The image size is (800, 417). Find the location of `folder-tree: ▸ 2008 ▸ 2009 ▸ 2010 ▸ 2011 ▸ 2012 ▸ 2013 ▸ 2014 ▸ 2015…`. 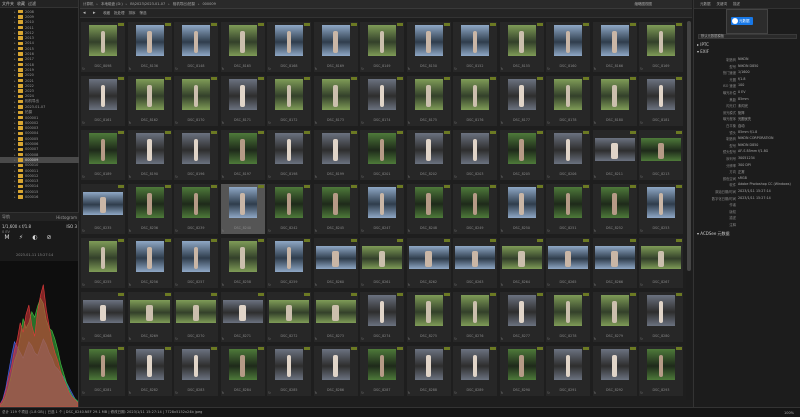

folder-tree: ▸ 2008 ▸ 2009 ▸ 2010 ▸ 2011 ▸ 2012 ▸ 2013 ▸ 2014 ▸ 2015… is located at coordinates (39, 105).